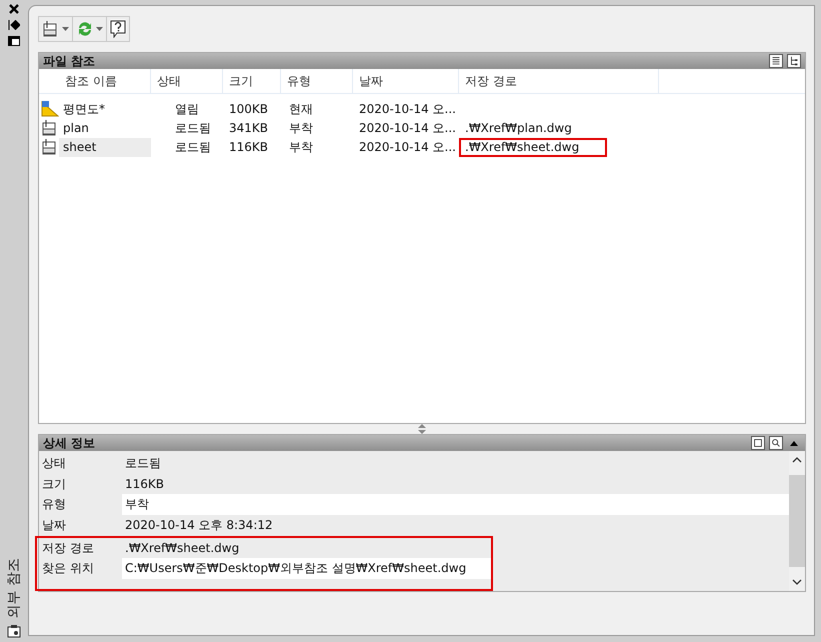 This screenshot has width=821, height=642. I want to click on detail-value: 부착, so click(455, 505).